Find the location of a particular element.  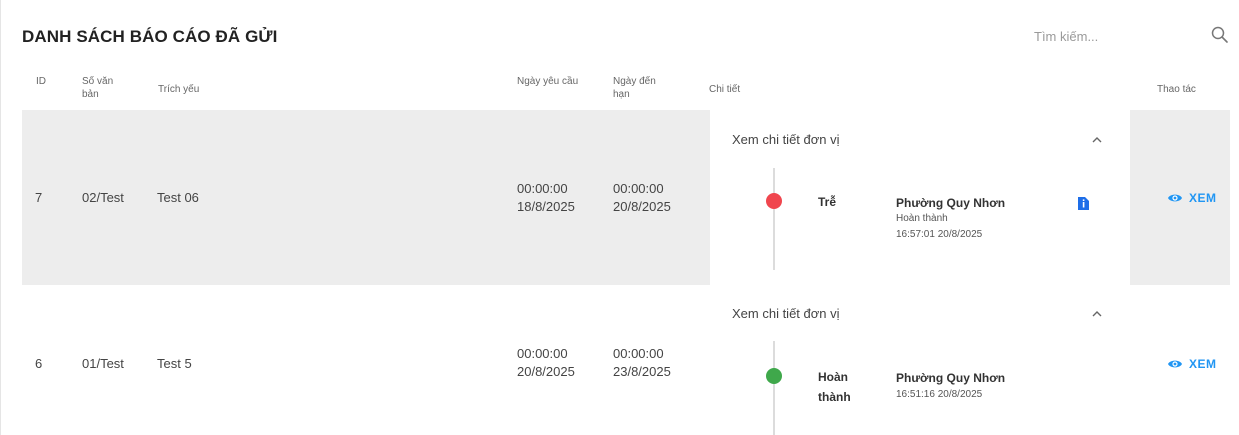

col-header-thao-tac: Thao tác is located at coordinates (1176, 89).